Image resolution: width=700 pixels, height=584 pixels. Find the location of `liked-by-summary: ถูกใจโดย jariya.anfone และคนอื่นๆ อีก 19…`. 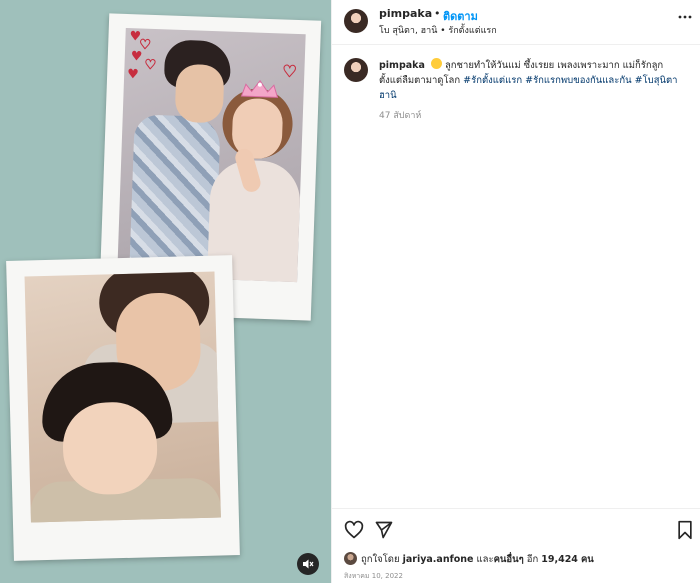

liked-by-summary: ถูกใจโดย jariya.anfone และคนอื่นๆ อีก 19… is located at coordinates (469, 559).